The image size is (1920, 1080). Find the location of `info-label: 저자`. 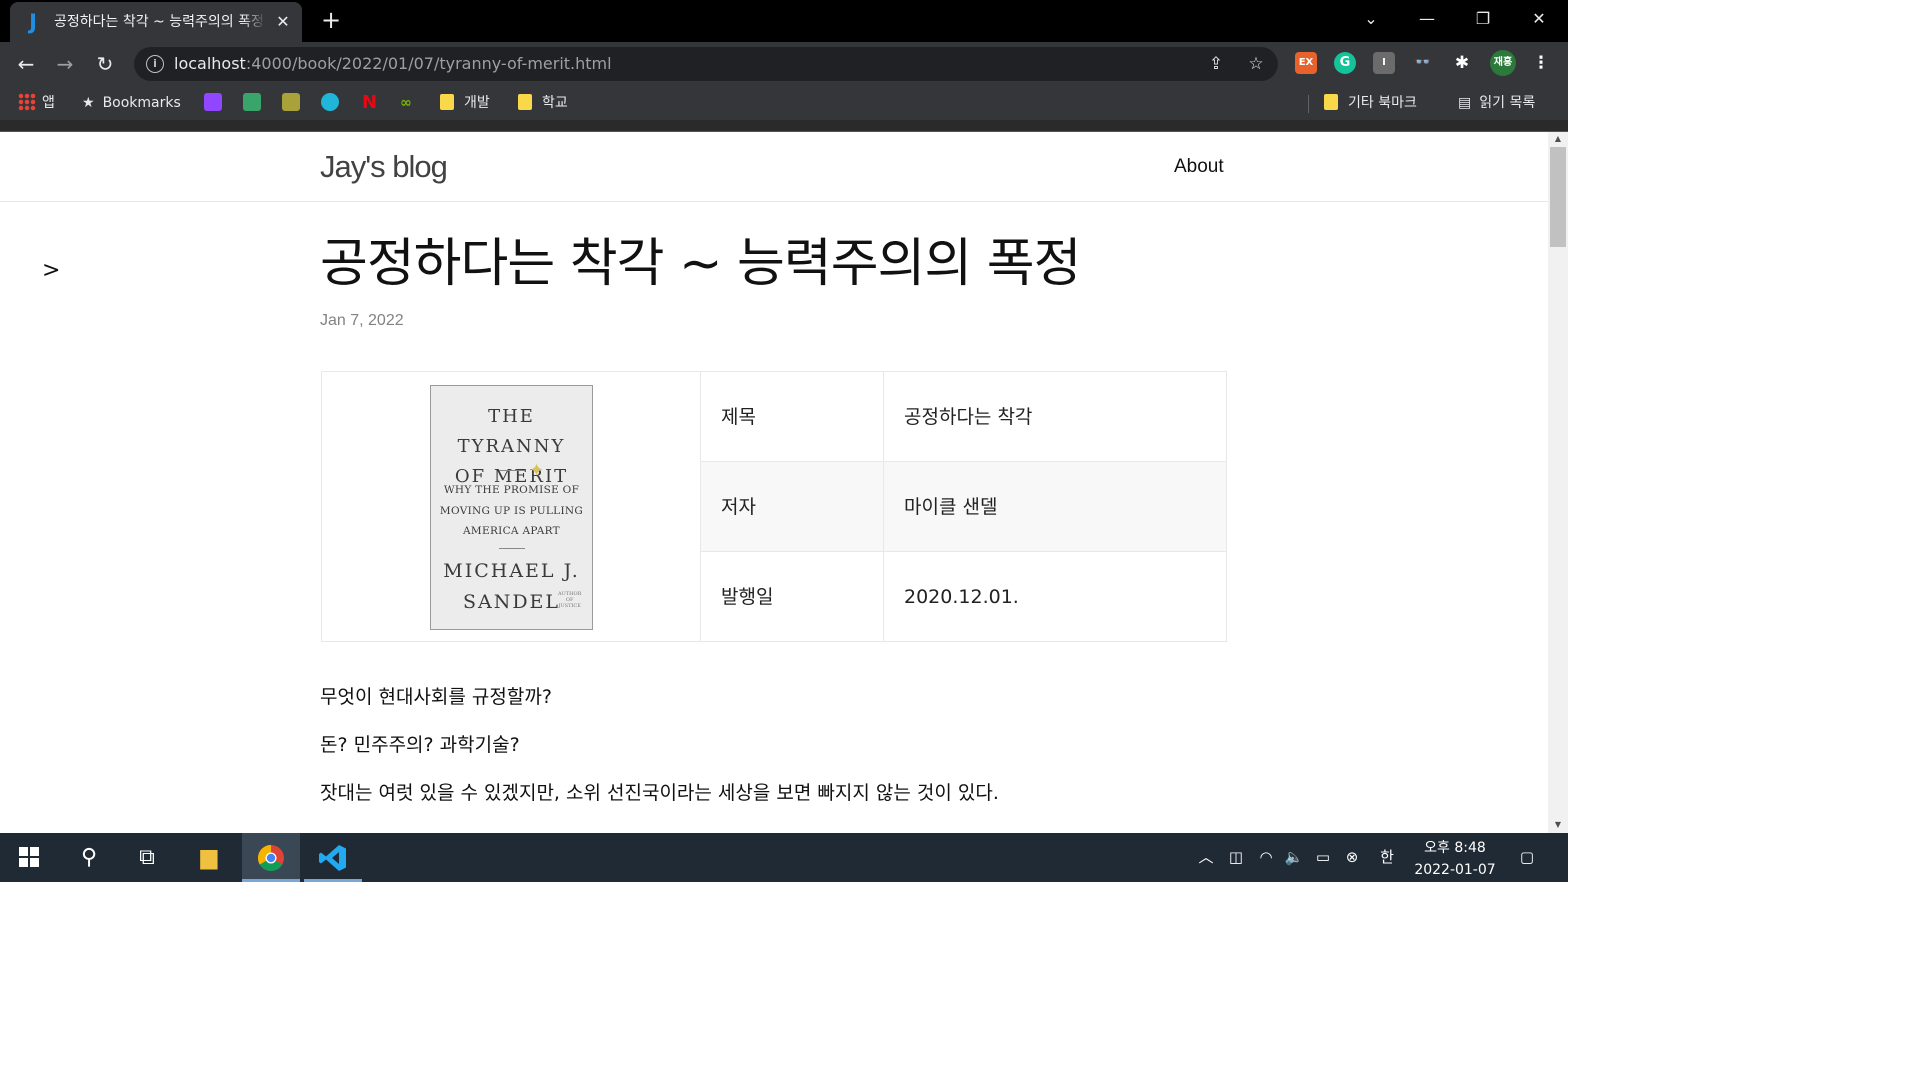

info-label: 저자 is located at coordinates (792, 506).